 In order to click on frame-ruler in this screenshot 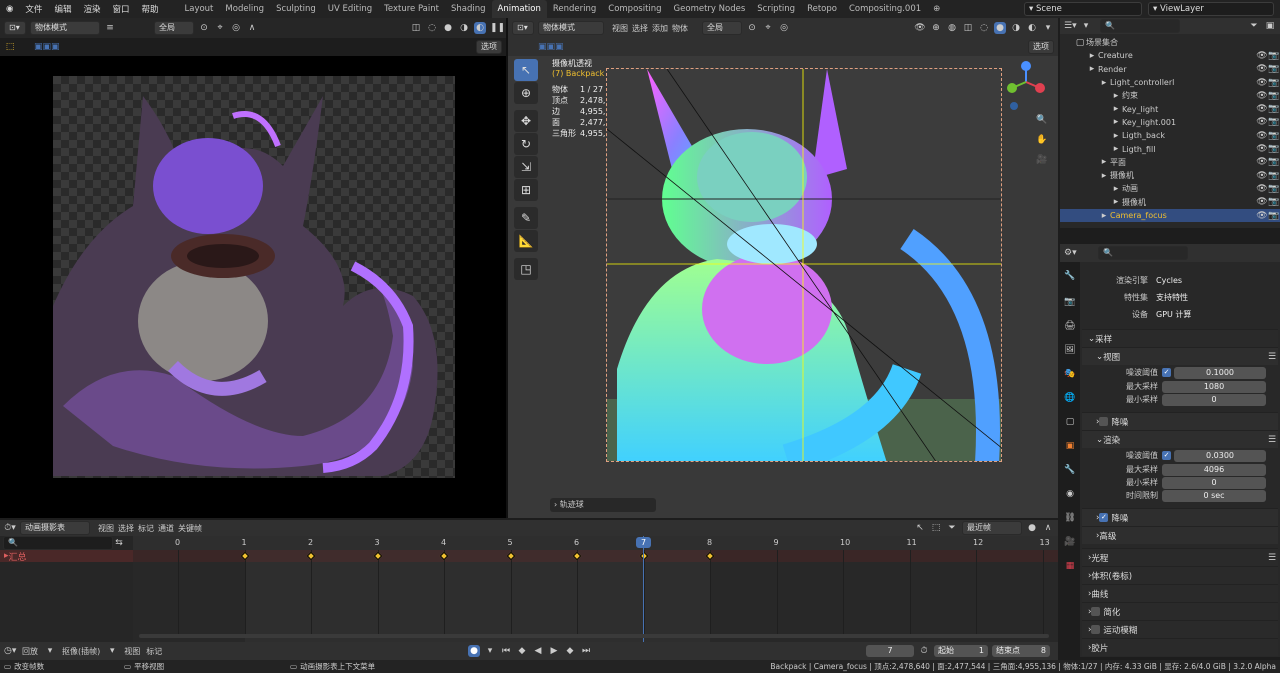, I will do `click(595, 543)`.